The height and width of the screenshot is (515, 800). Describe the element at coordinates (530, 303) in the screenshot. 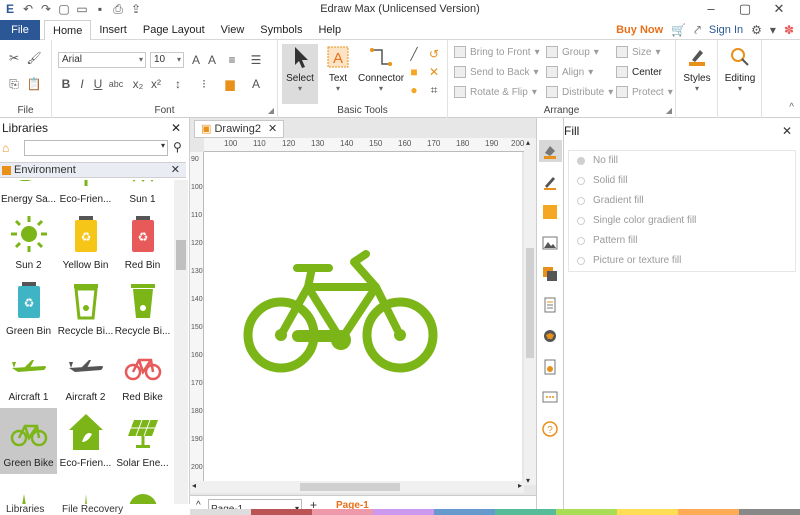

I see `canvas-vscroll-thumb` at that location.